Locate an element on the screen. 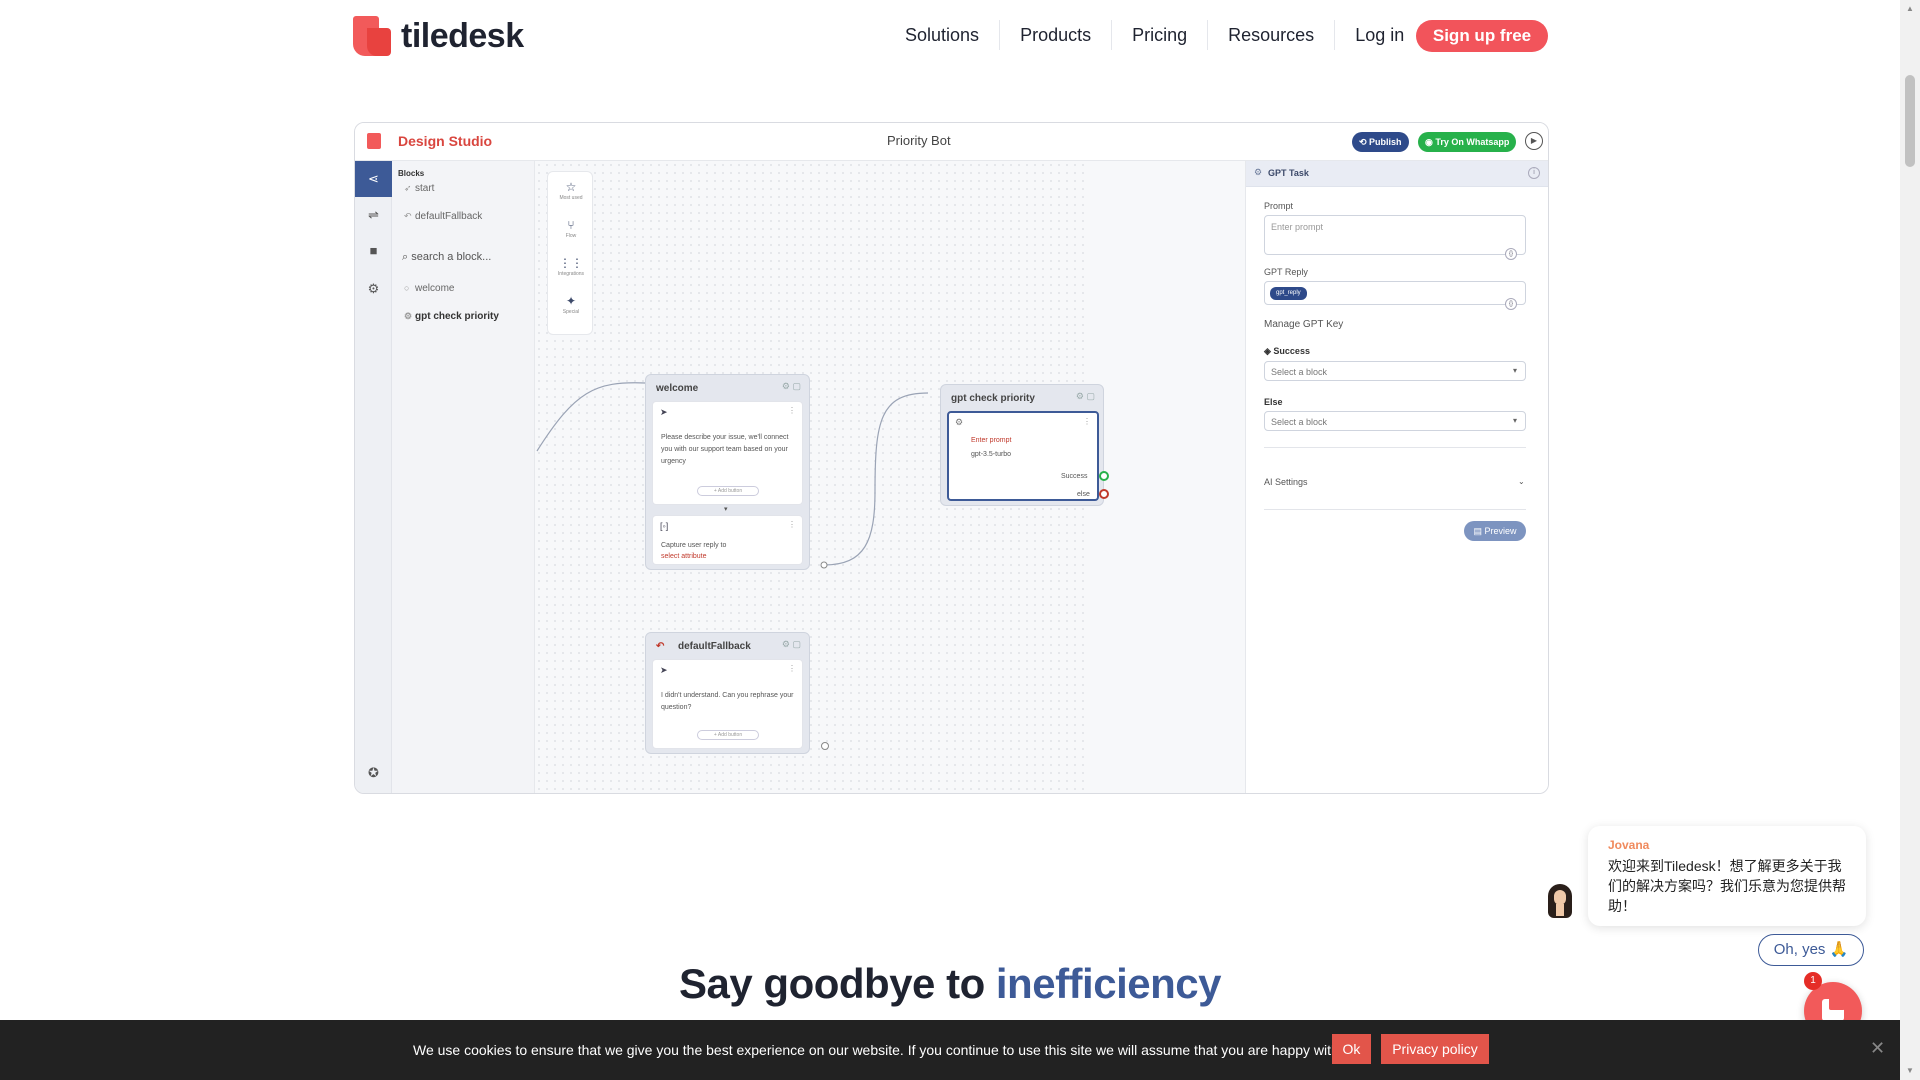  else-connector is located at coordinates (1104, 494).